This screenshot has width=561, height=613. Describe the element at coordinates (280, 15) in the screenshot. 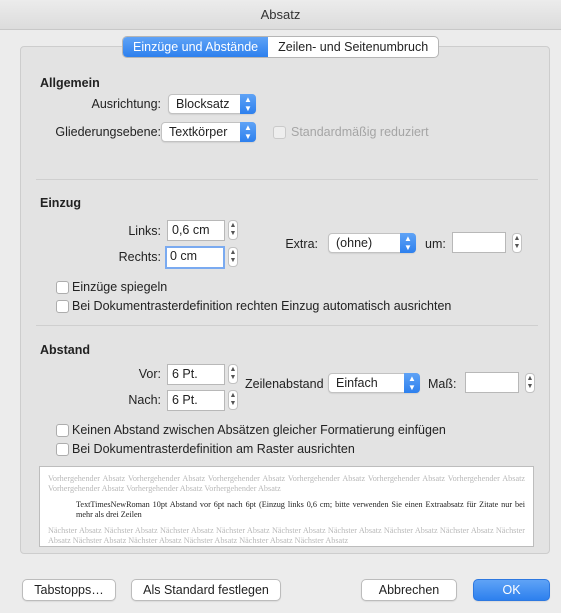

I see `window-title: Absatz` at that location.